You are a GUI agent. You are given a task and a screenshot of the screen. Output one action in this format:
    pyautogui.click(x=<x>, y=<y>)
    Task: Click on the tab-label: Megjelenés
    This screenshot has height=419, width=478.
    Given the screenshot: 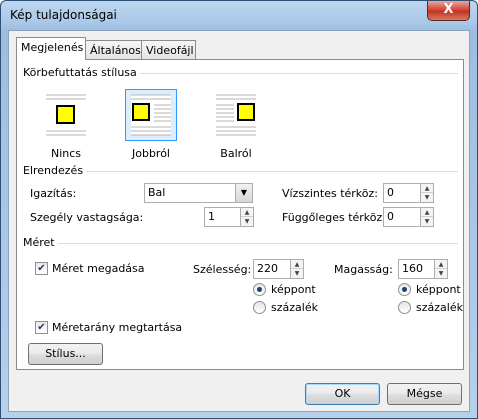 What is the action you would take?
    pyautogui.click(x=52, y=47)
    